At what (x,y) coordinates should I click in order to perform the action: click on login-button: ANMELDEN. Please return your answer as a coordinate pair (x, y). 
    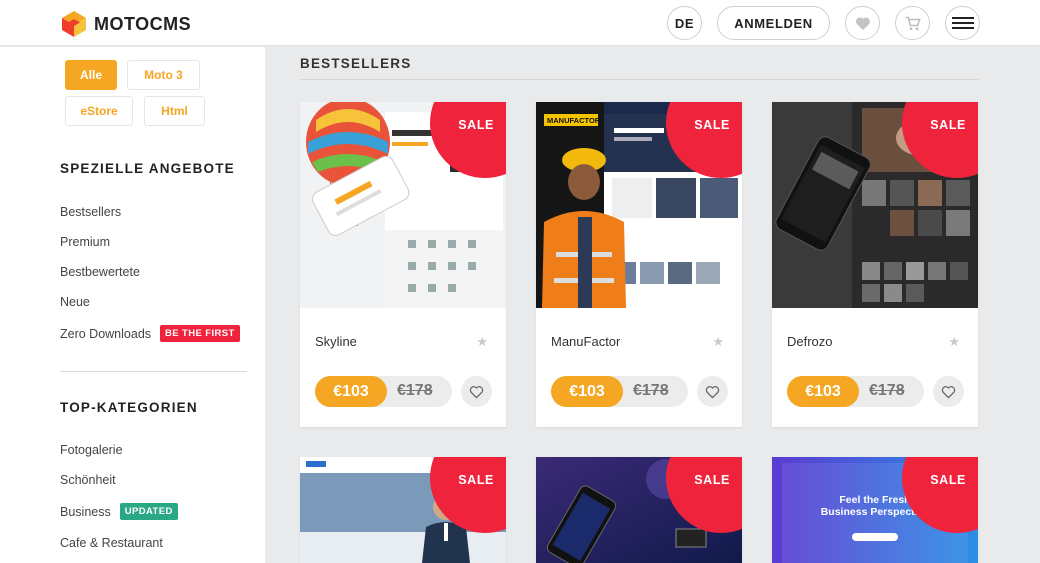
    Looking at the image, I should click on (773, 23).